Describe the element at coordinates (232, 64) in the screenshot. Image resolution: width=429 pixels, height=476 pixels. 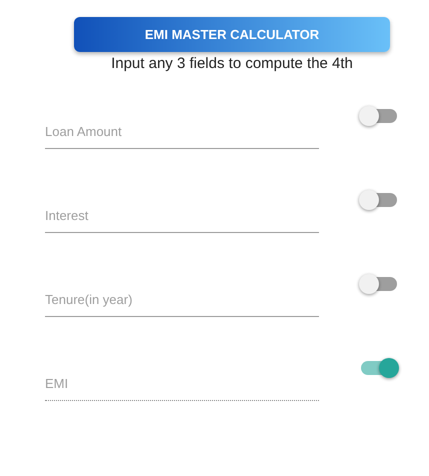
I see `instruction-text: Input any 3 fields to compute the 4th` at that location.